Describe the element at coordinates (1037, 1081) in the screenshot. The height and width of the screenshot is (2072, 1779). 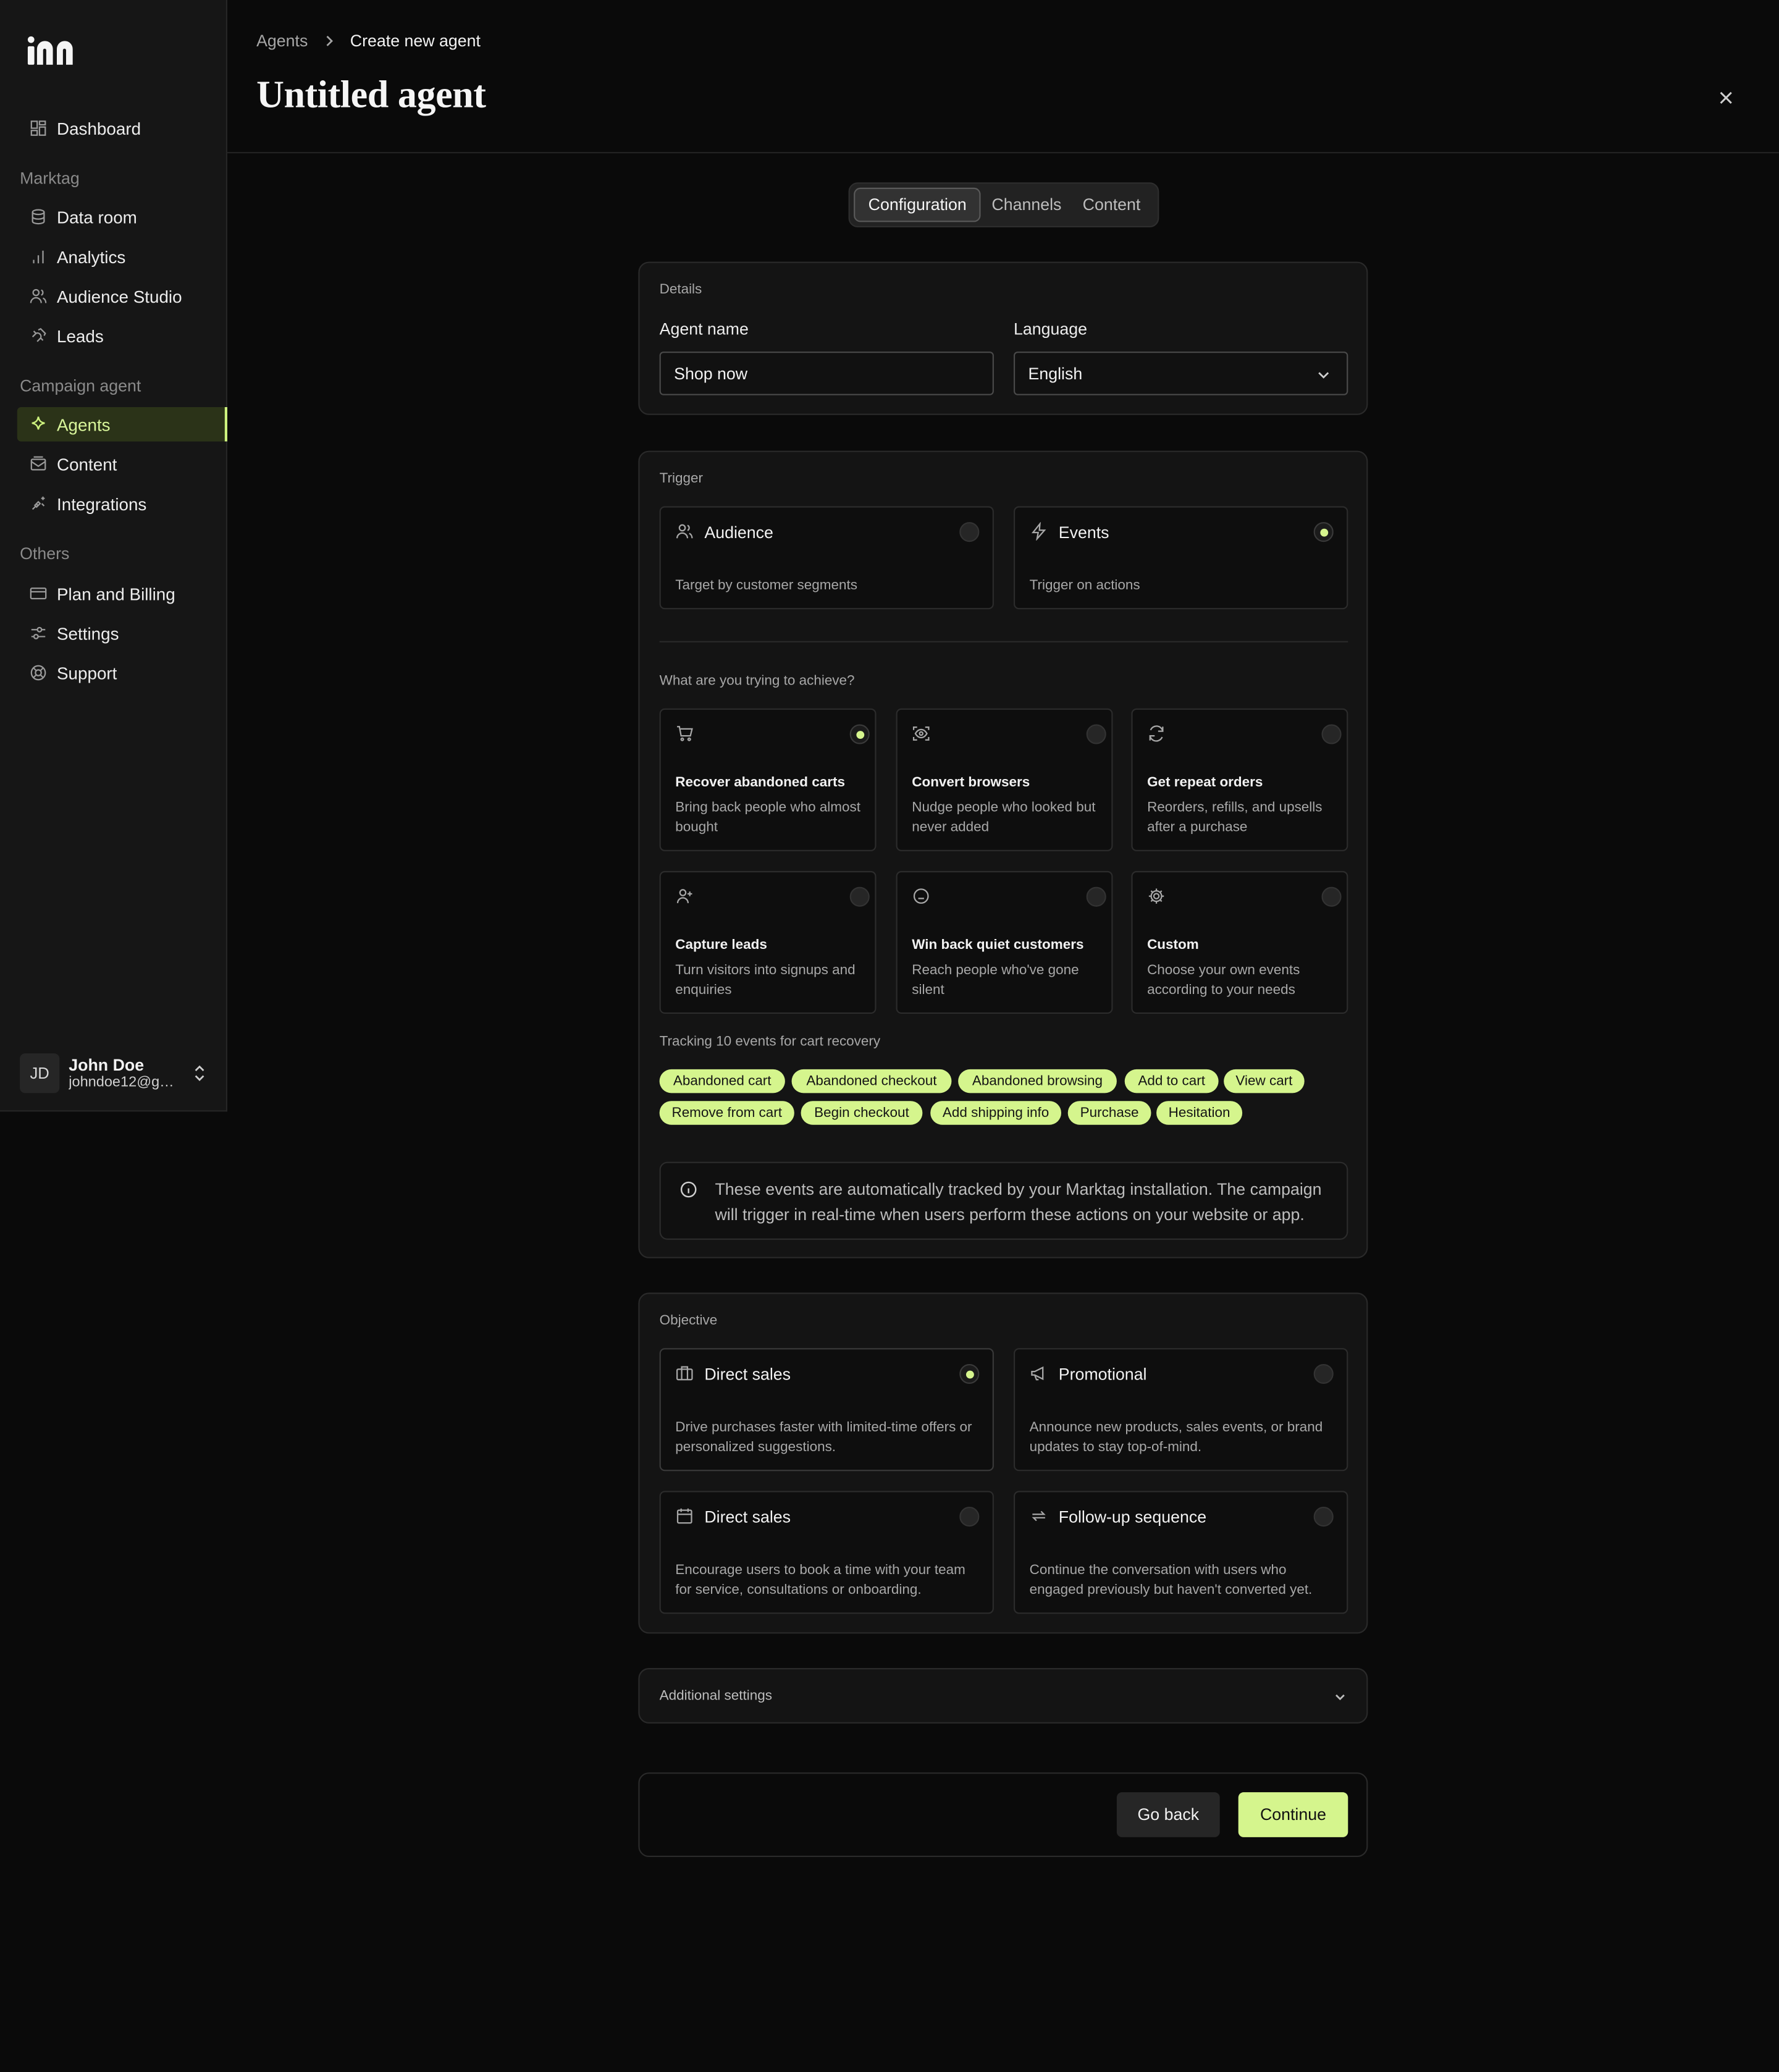
I see `event-chip: Abandoned browsing` at that location.